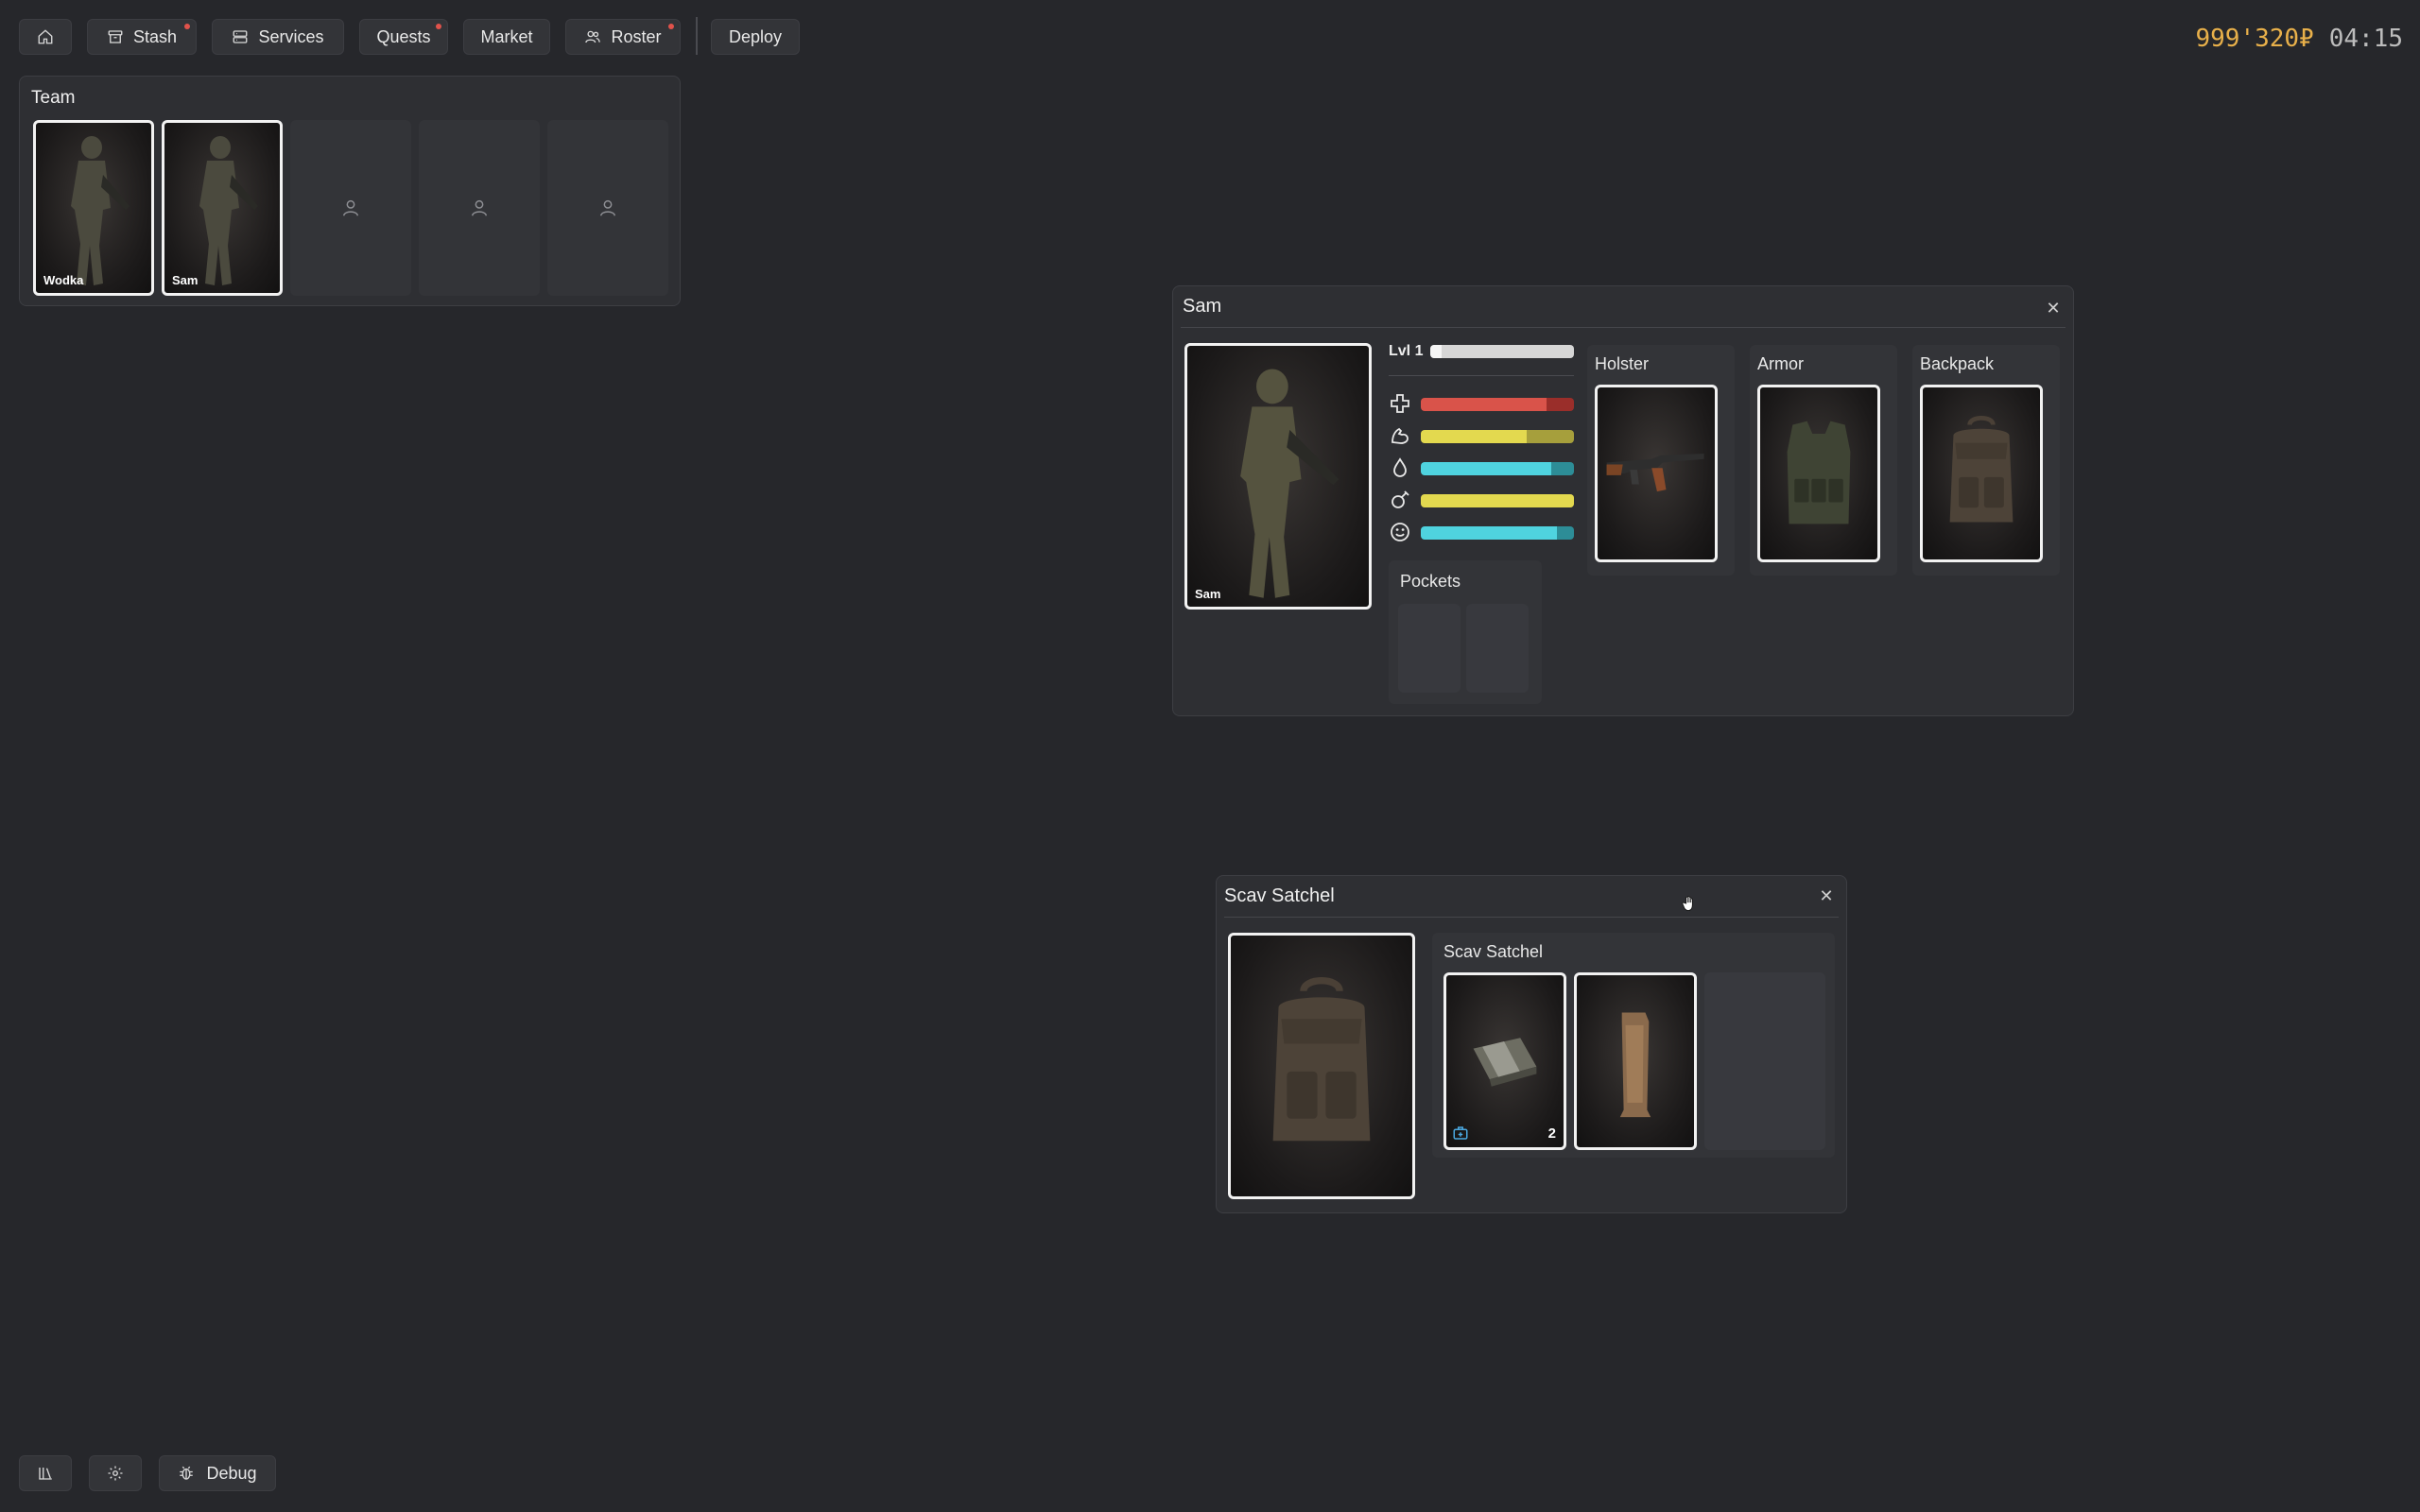 The image size is (2420, 1512). I want to click on nav-roster-label: Roster, so click(636, 36).